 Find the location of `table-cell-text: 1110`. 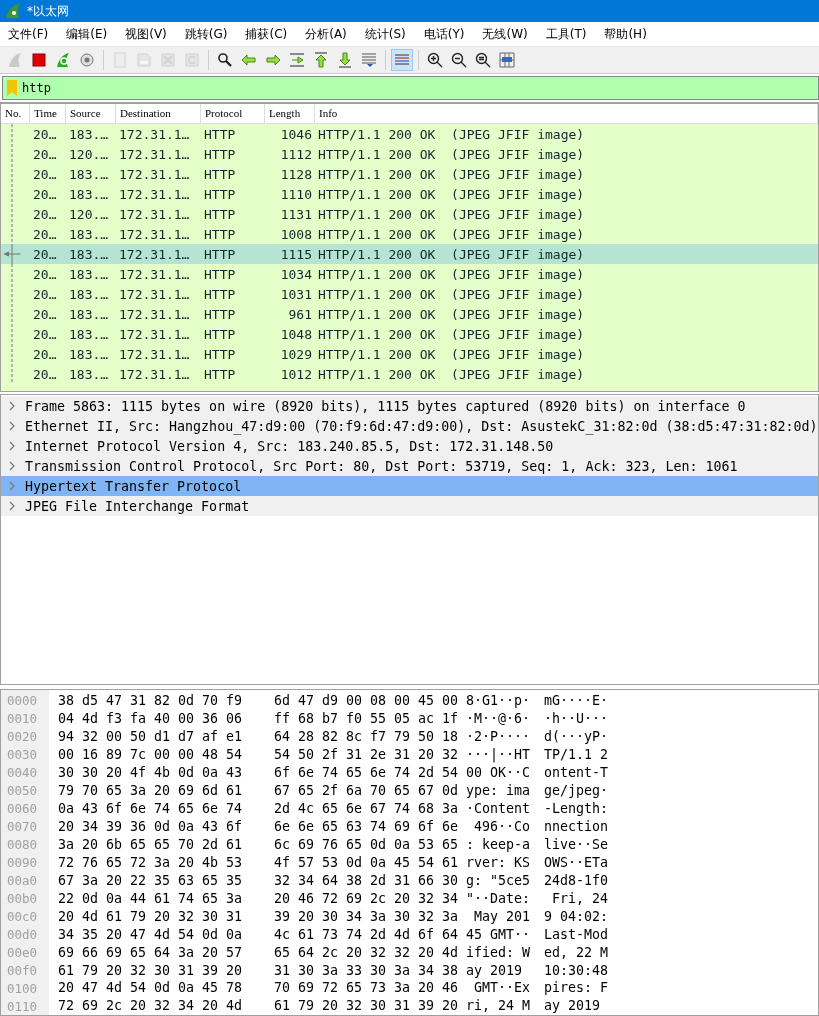

table-cell-text: 1110 is located at coordinates (296, 194).